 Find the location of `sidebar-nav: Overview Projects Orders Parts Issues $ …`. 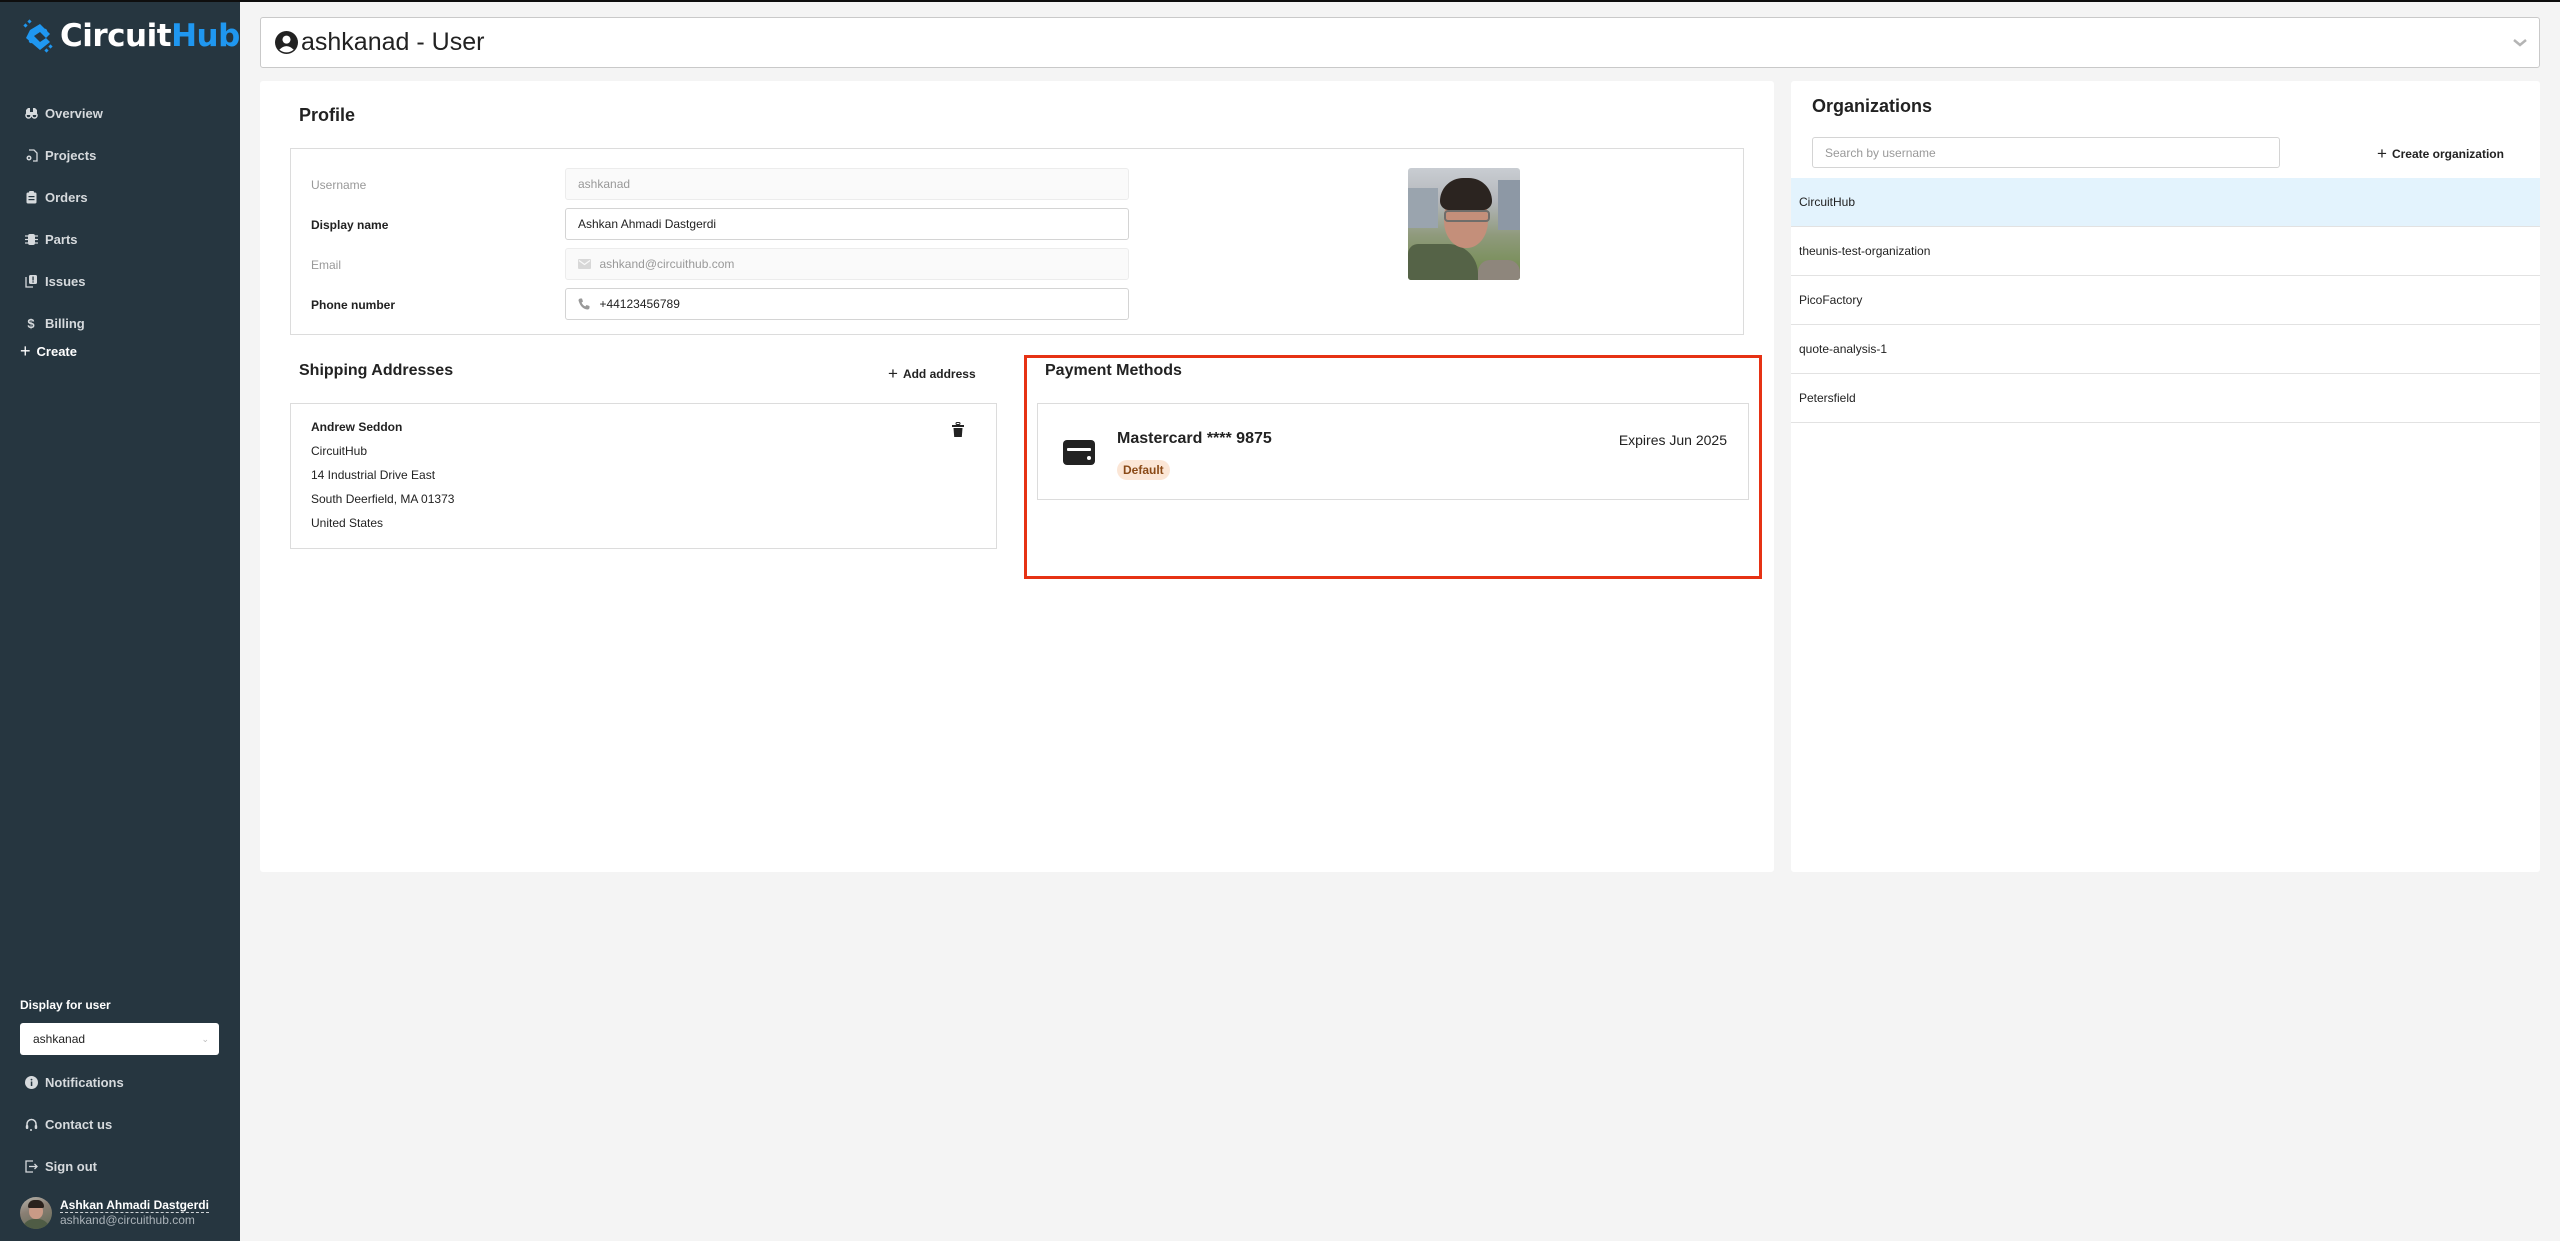

sidebar-nav: Overview Projects Orders Parts Issues $ … is located at coordinates (63, 218).